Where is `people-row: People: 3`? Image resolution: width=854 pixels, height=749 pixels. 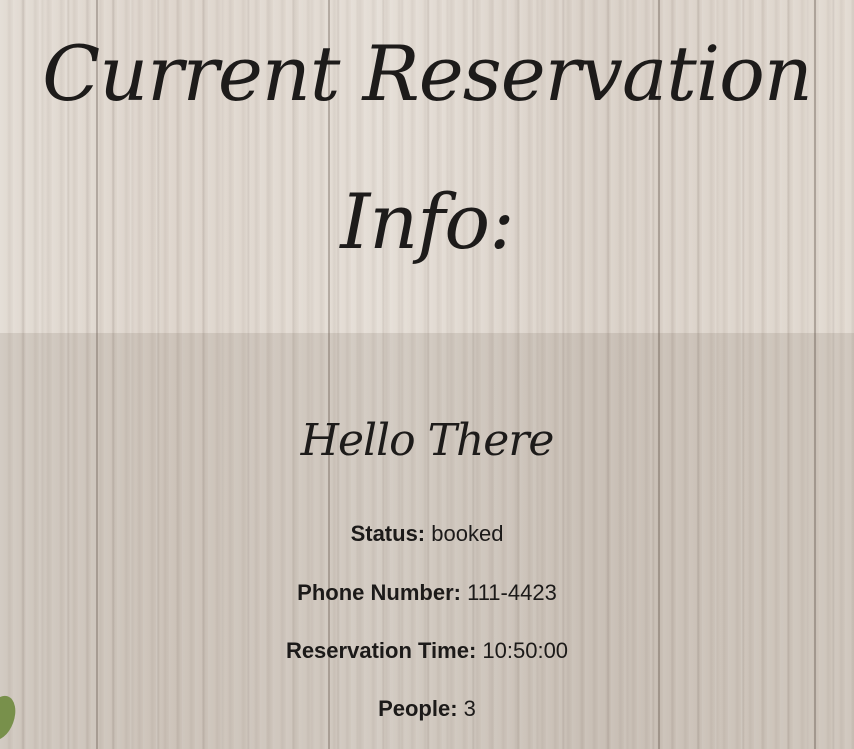
people-row: People: 3 is located at coordinates (427, 709).